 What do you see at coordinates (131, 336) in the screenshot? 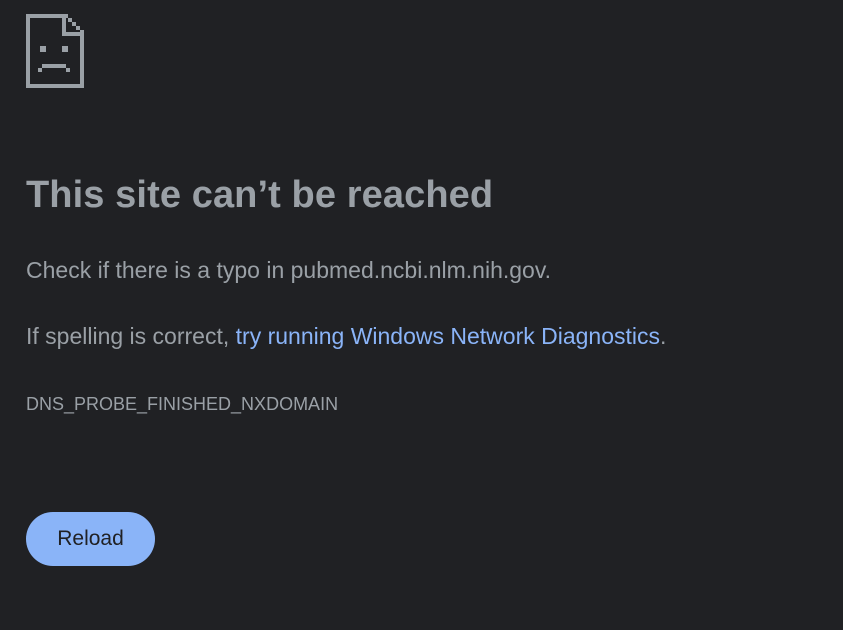
I see `spelling-prefix-text: If spelling is correct,` at bounding box center [131, 336].